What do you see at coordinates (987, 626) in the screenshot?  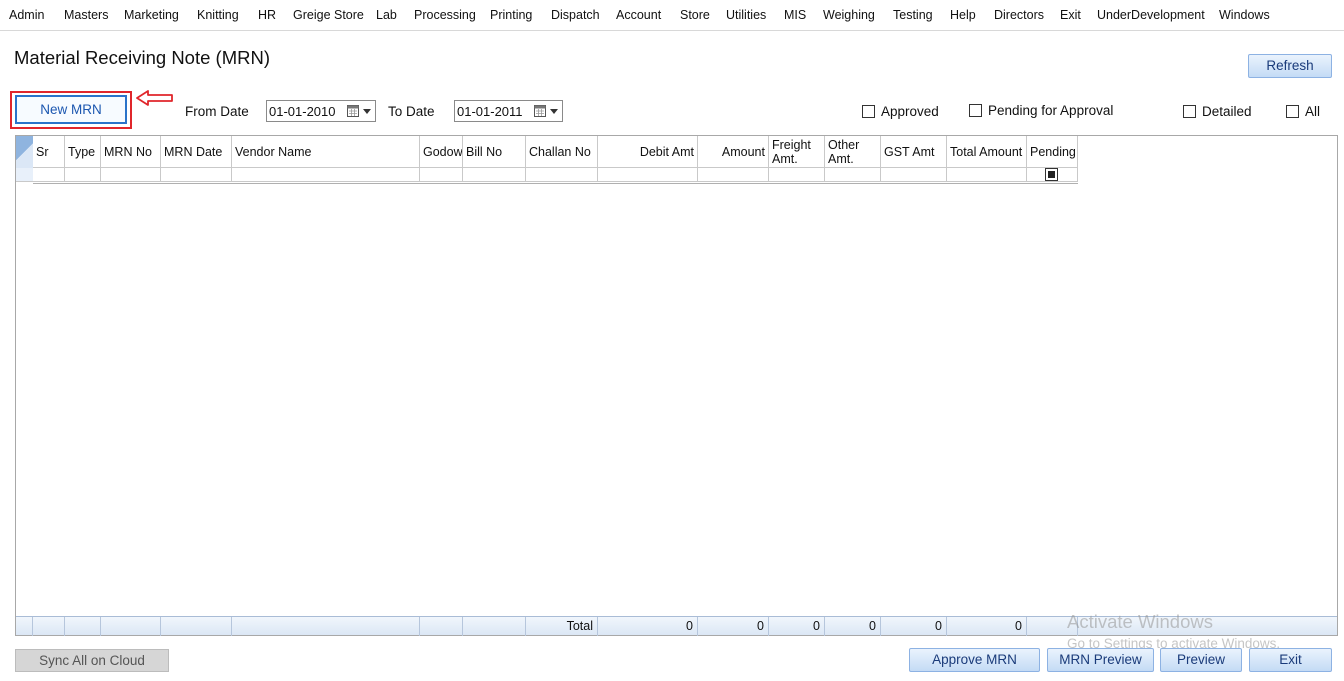 I see `total-total-amount: 0` at bounding box center [987, 626].